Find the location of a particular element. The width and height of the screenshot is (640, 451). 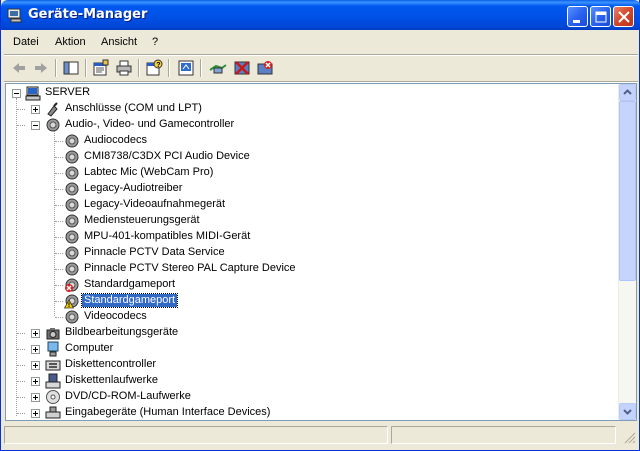

tree-category: Diskettencontroller is located at coordinates (311, 365).